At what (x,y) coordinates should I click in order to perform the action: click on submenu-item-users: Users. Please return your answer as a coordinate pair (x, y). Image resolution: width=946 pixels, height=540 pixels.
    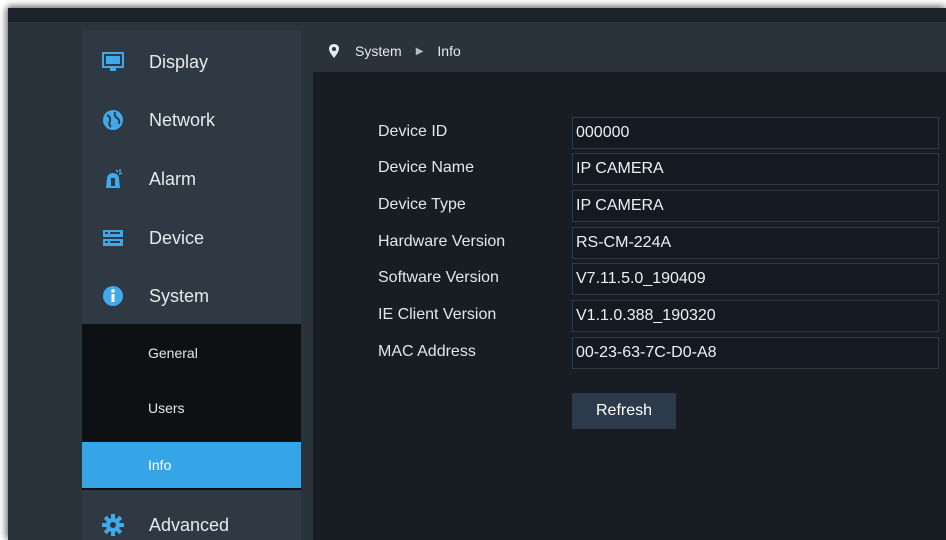
    Looking at the image, I should click on (191, 408).